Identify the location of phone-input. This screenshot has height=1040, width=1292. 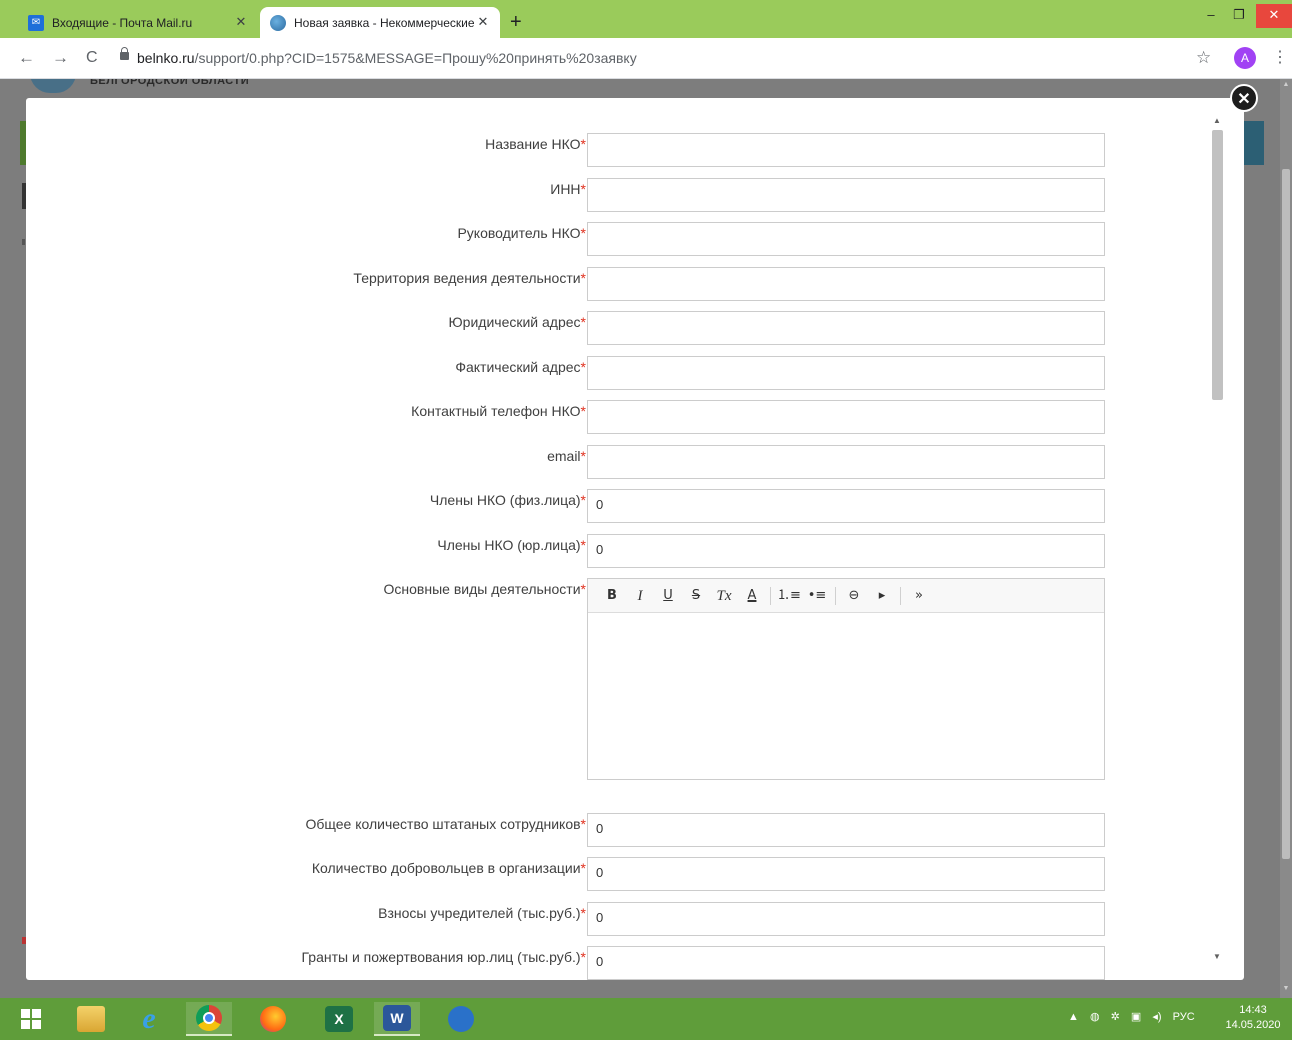
(846, 417).